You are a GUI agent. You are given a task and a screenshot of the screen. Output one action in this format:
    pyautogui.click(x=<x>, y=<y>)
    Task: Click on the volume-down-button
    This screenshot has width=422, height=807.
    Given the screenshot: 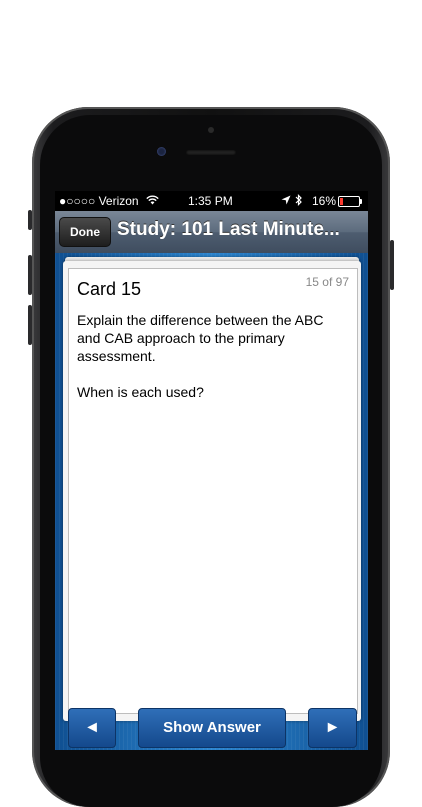 What is the action you would take?
    pyautogui.click(x=30, y=325)
    